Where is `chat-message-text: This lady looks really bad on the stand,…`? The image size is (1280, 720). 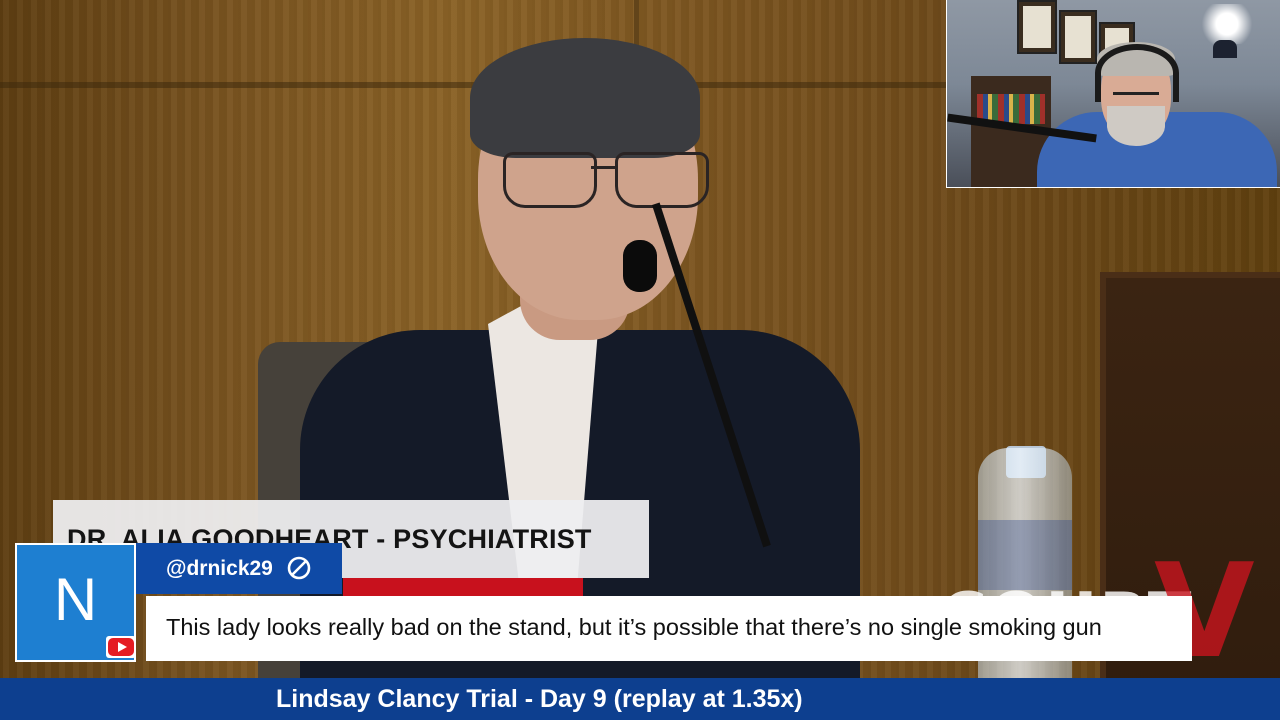
chat-message-text: This lady looks really bad on the stand,… is located at coordinates (634, 627).